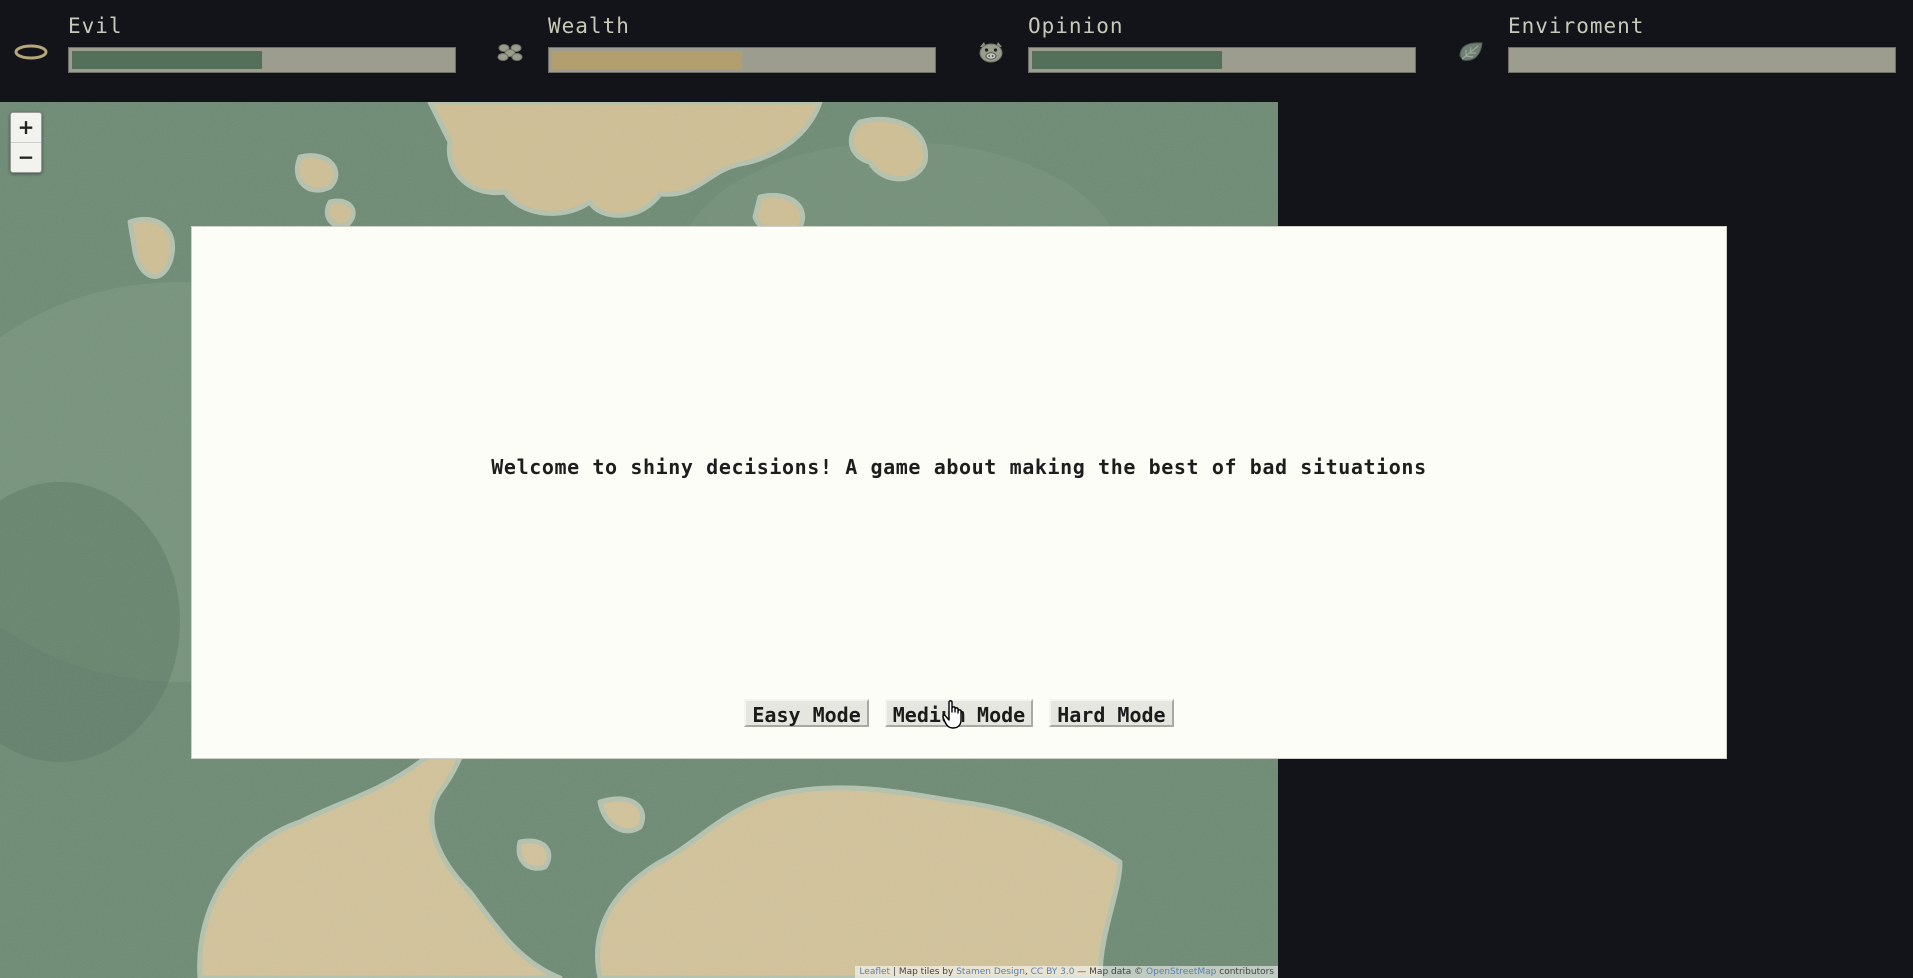 The image size is (1913, 978). Describe the element at coordinates (1111, 713) in the screenshot. I see `hard-mode-button: Hard Mode` at that location.